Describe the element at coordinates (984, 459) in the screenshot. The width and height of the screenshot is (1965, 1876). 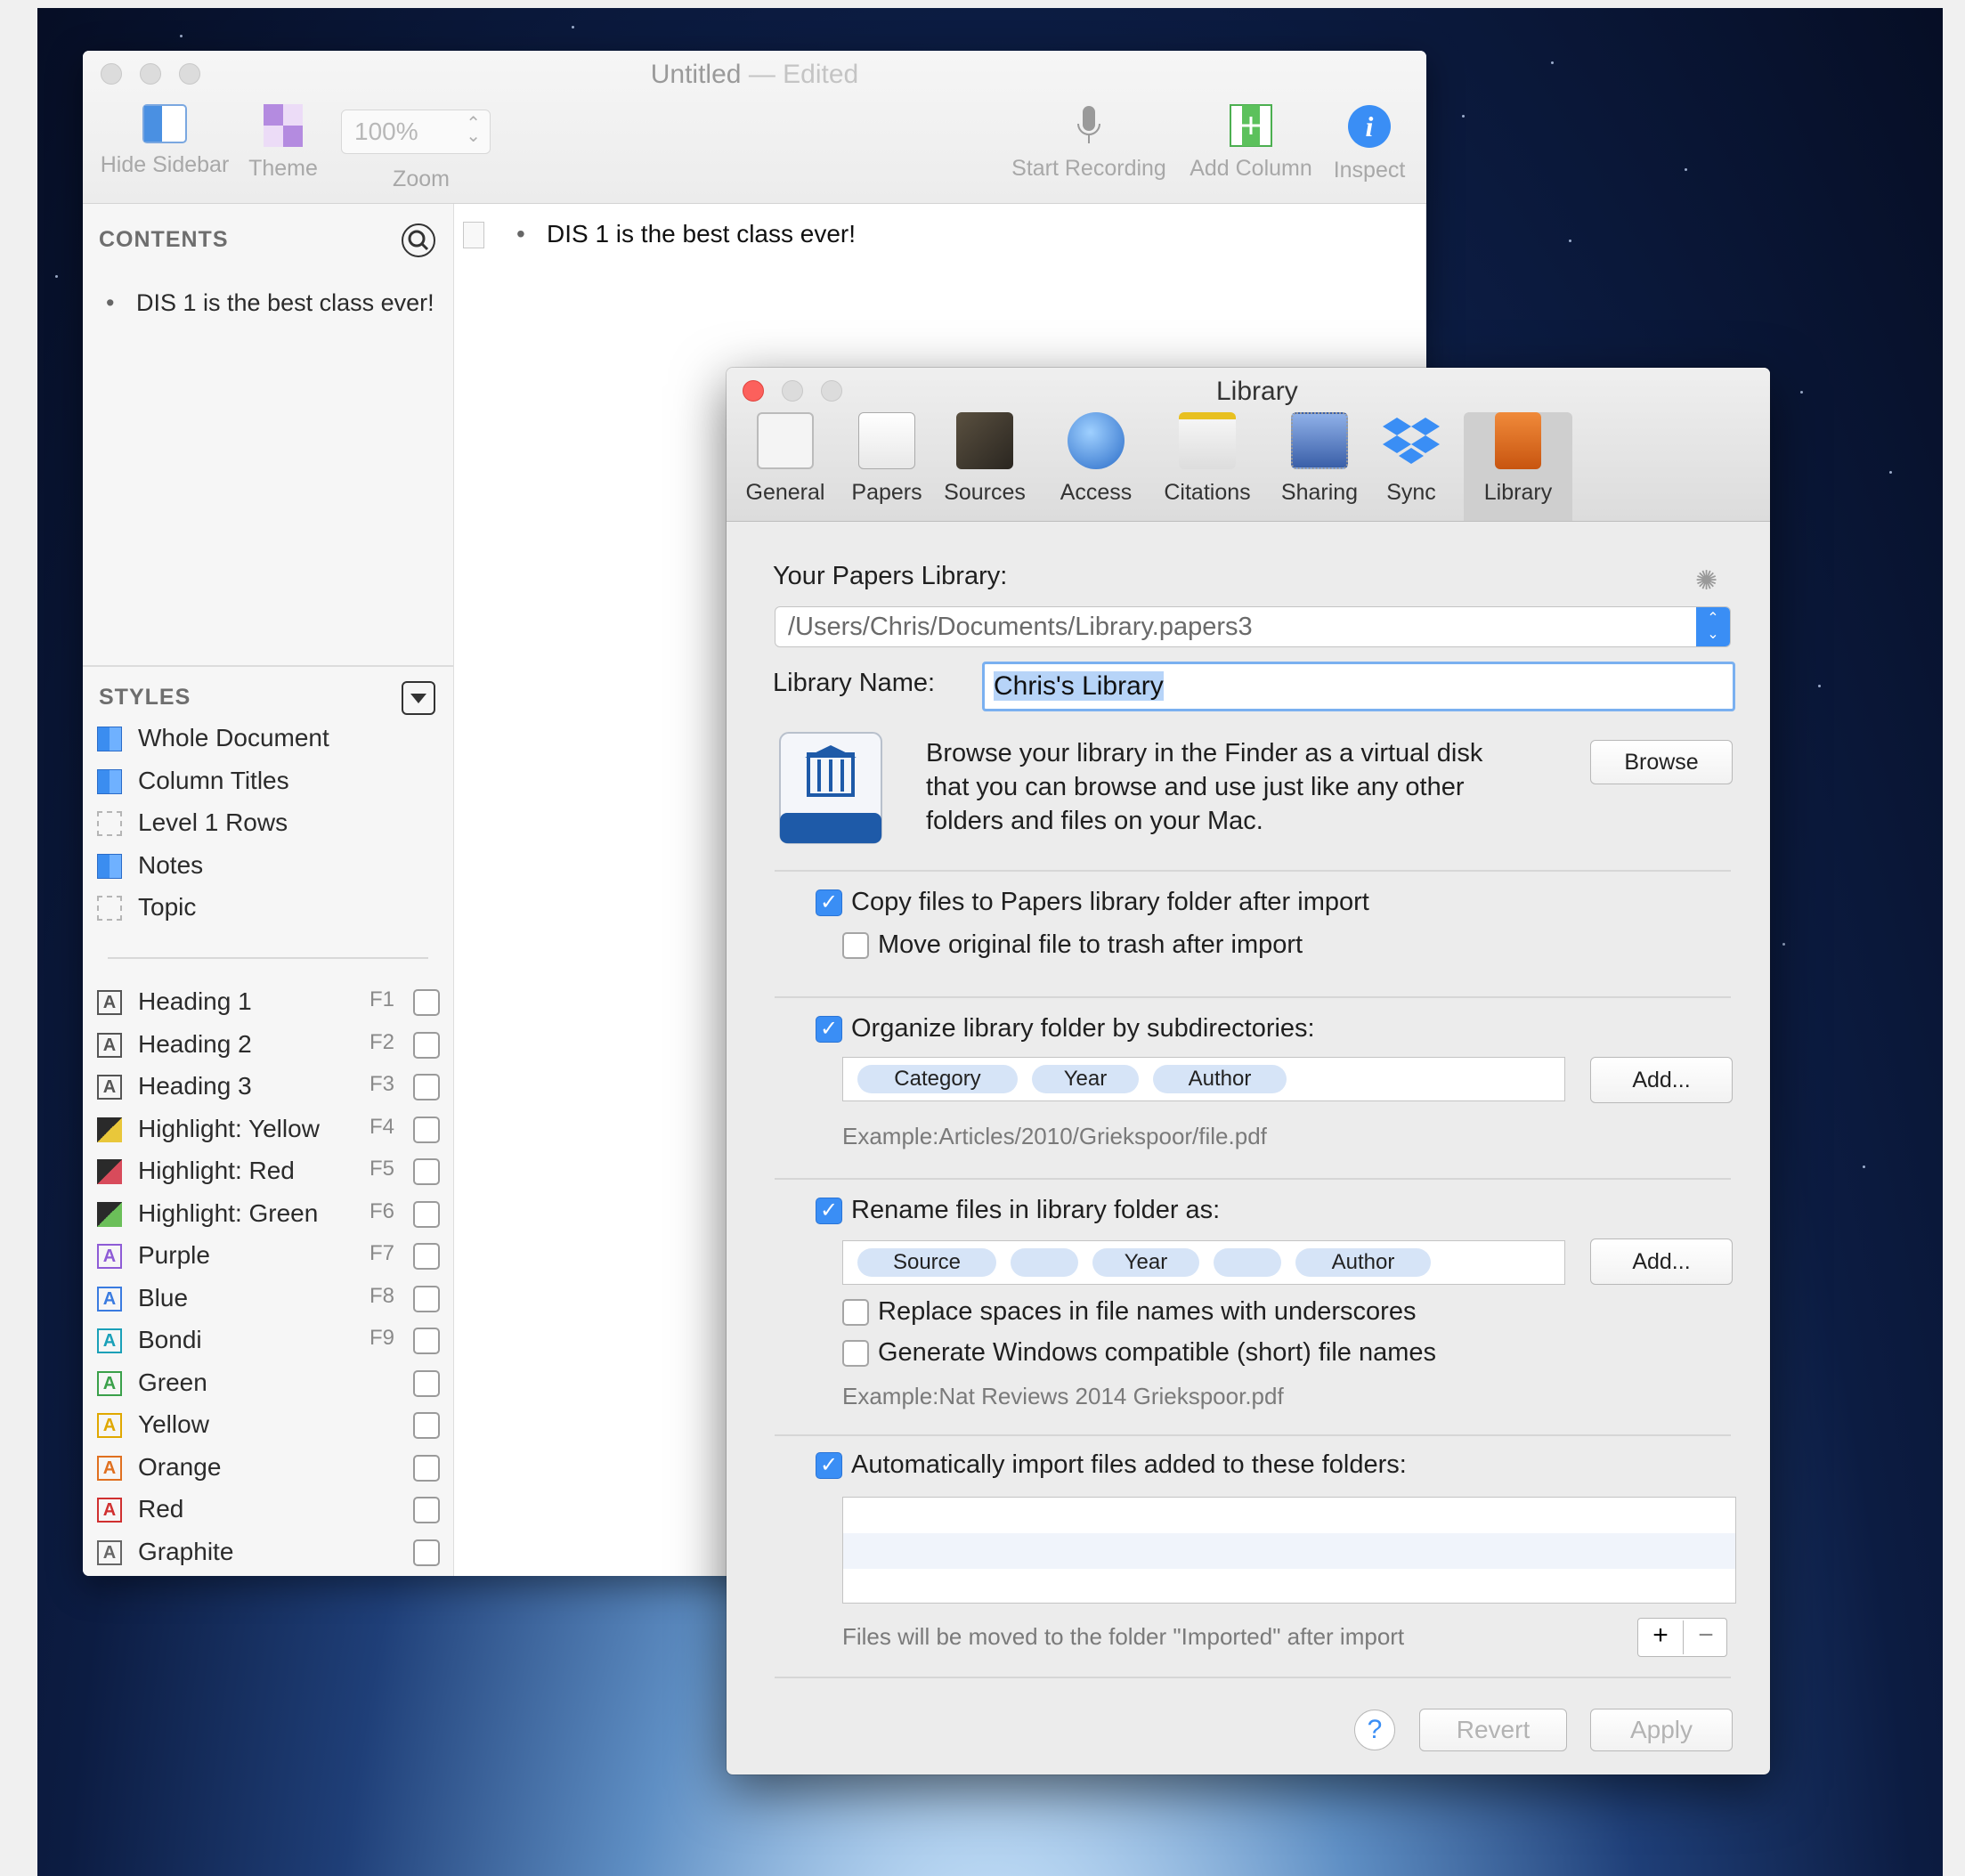
I see `tab-sources: Sources` at that location.